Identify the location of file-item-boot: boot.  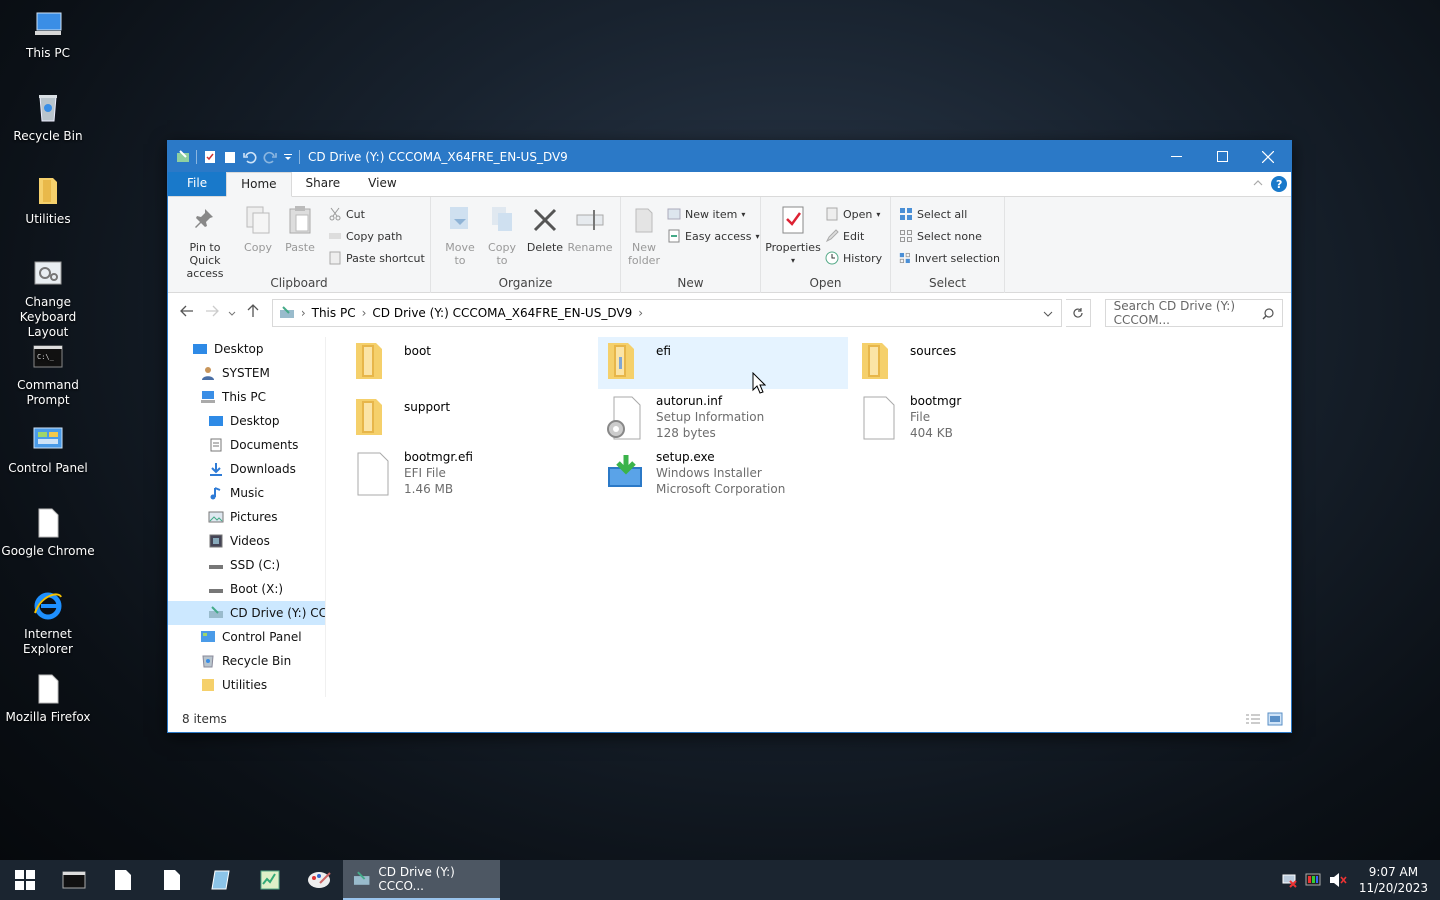
(471, 363).